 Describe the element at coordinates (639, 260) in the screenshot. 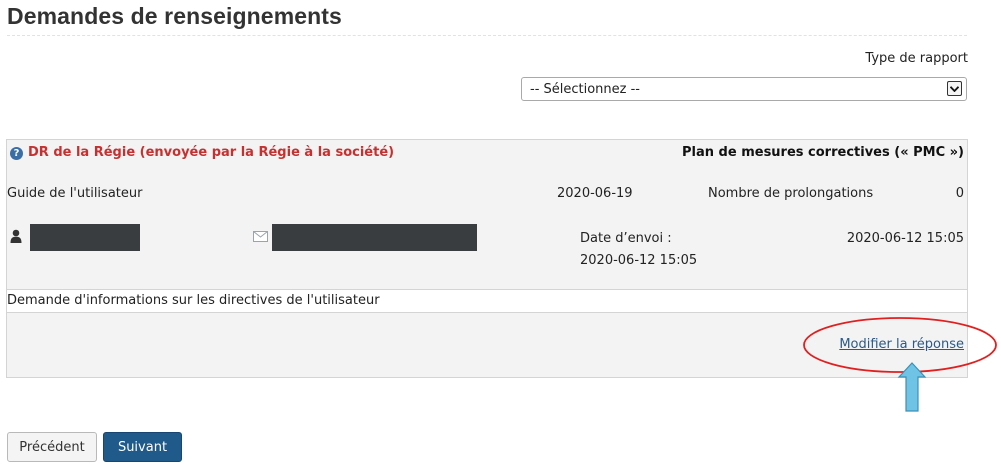

I see `sent-date-value: 2020-06-12 15:05` at that location.